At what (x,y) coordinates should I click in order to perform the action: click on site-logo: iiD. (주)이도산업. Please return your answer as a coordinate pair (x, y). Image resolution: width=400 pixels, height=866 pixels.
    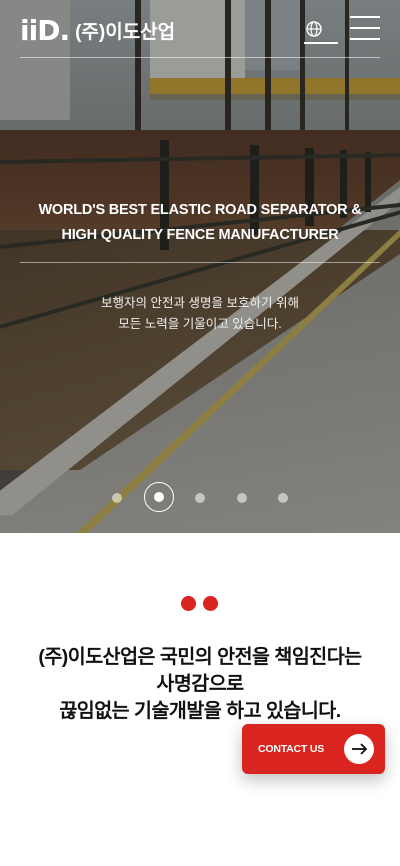
    Looking at the image, I should click on (97, 30).